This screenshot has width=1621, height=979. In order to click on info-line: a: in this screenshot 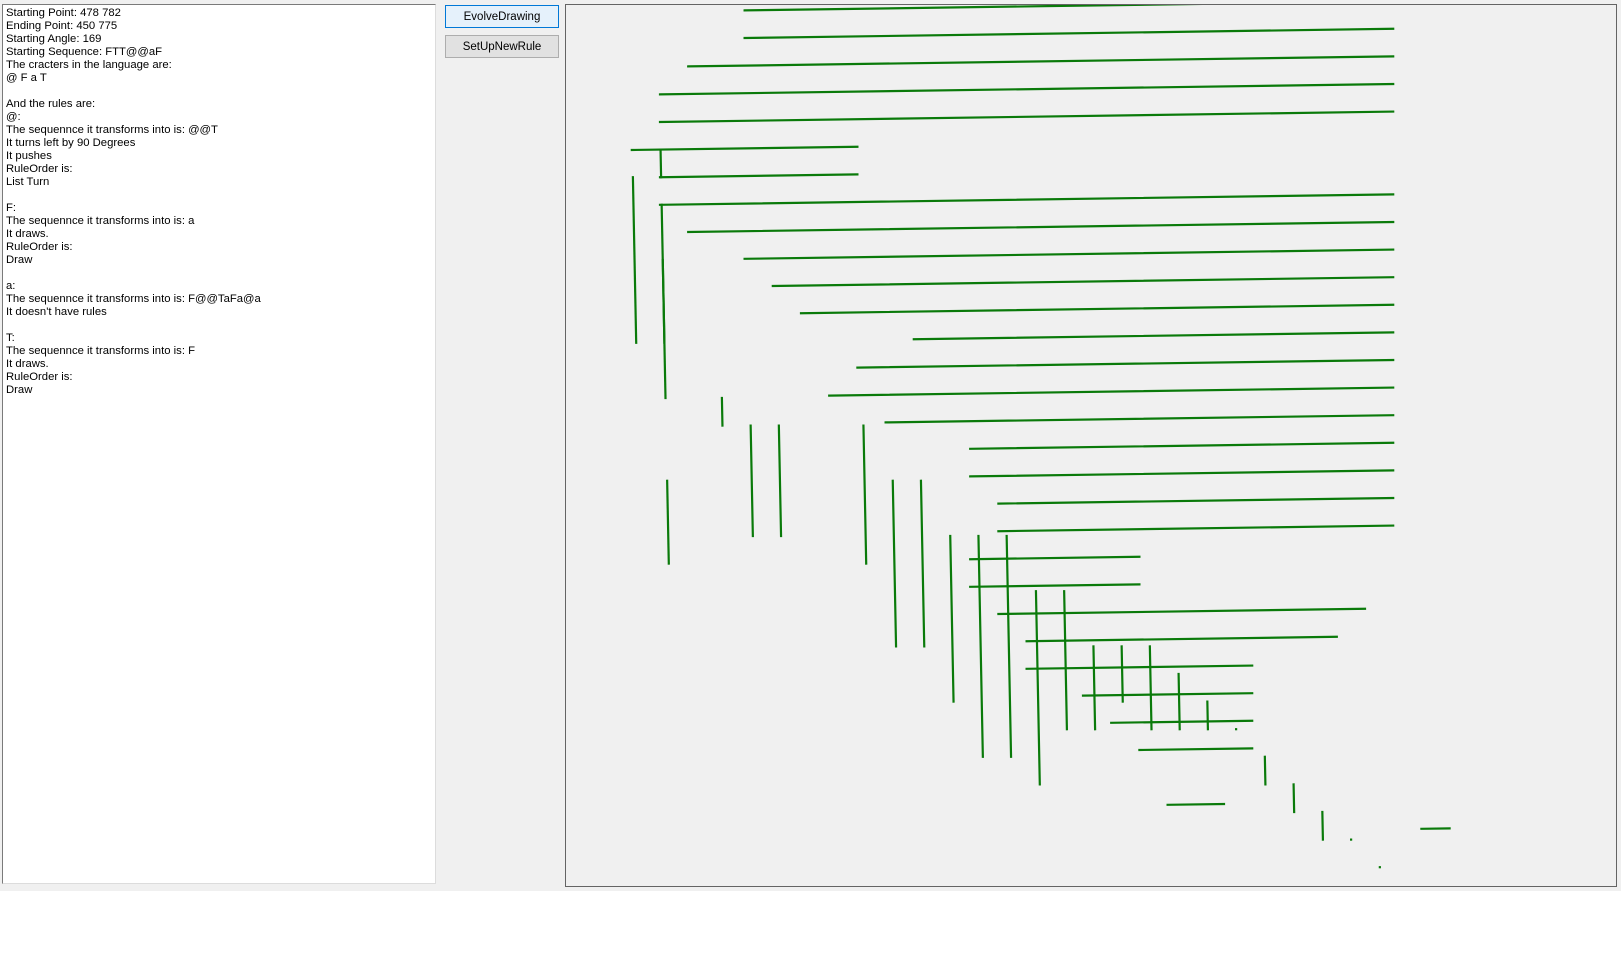, I will do `click(11, 286)`.